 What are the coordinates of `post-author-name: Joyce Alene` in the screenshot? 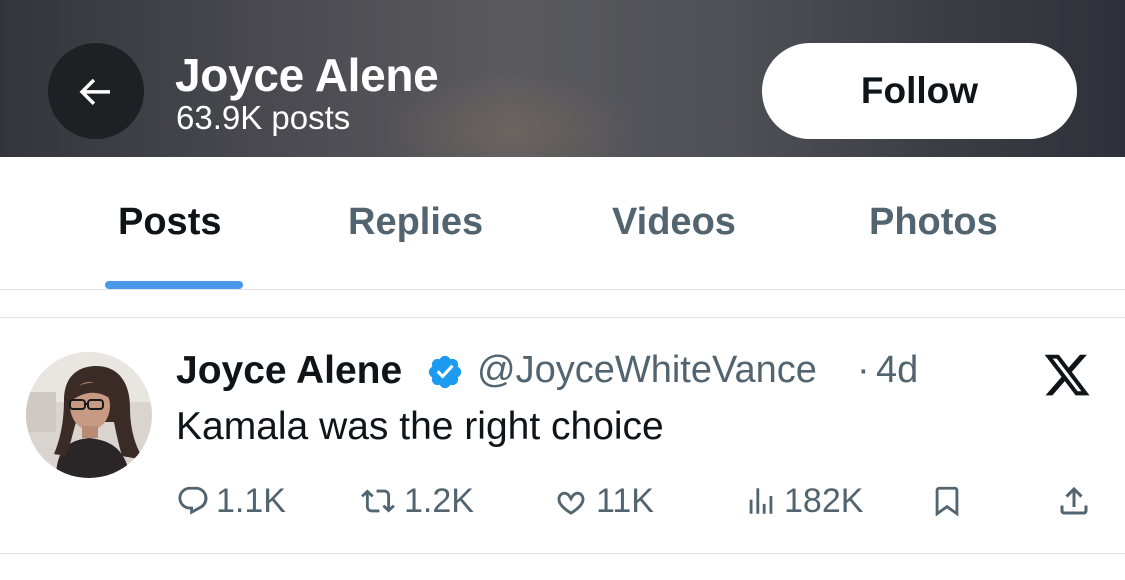 It's located at (289, 371).